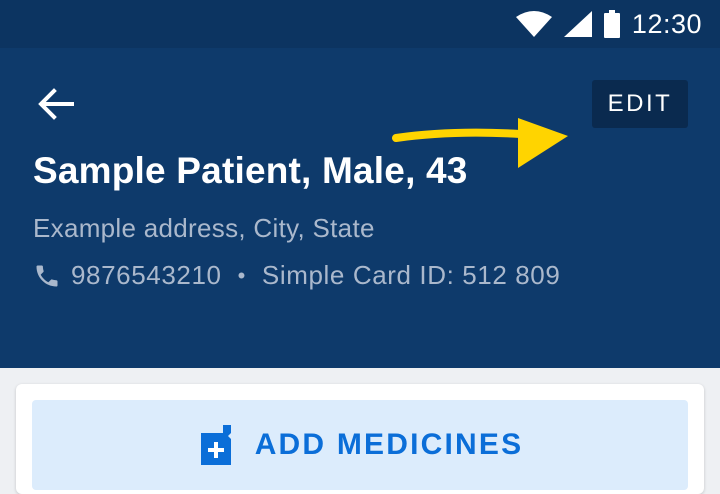 Image resolution: width=720 pixels, height=494 pixels. I want to click on status-bar: 12:30, so click(360, 24).